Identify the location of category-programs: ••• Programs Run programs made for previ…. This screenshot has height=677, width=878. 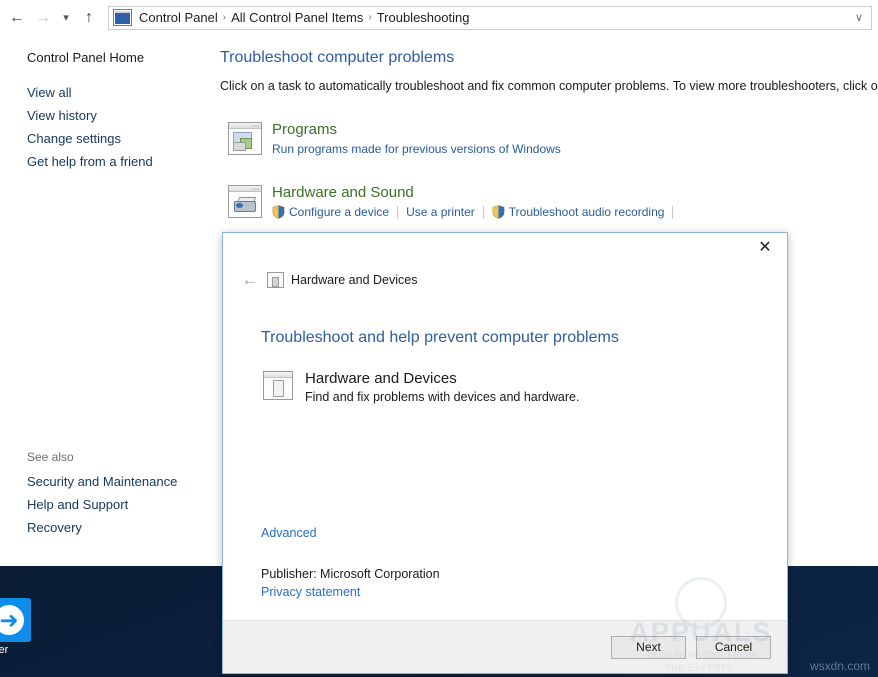
(549, 138).